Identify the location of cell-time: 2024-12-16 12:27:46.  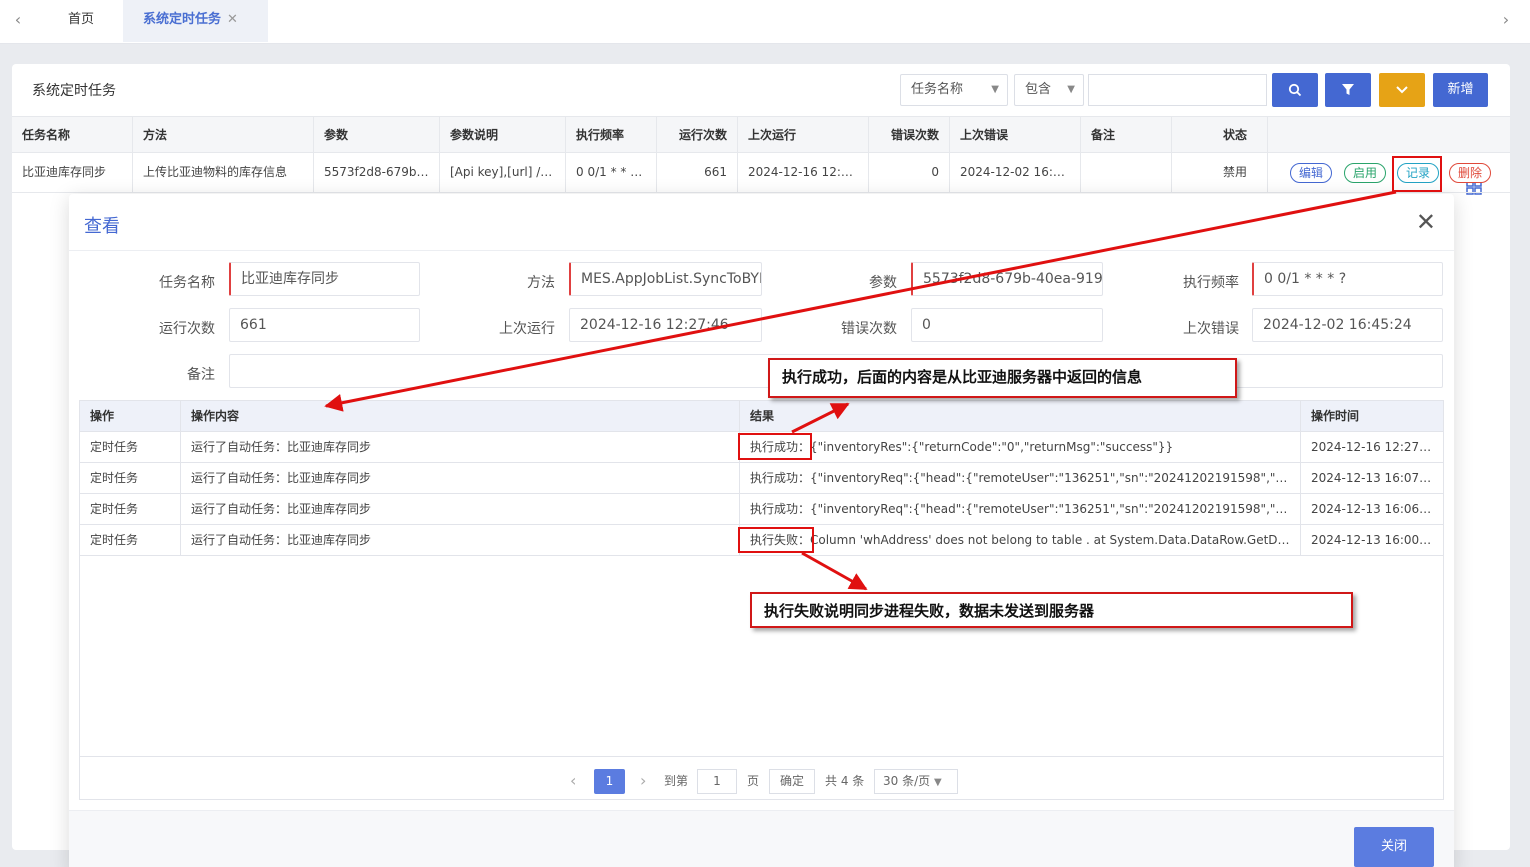
(1375, 447).